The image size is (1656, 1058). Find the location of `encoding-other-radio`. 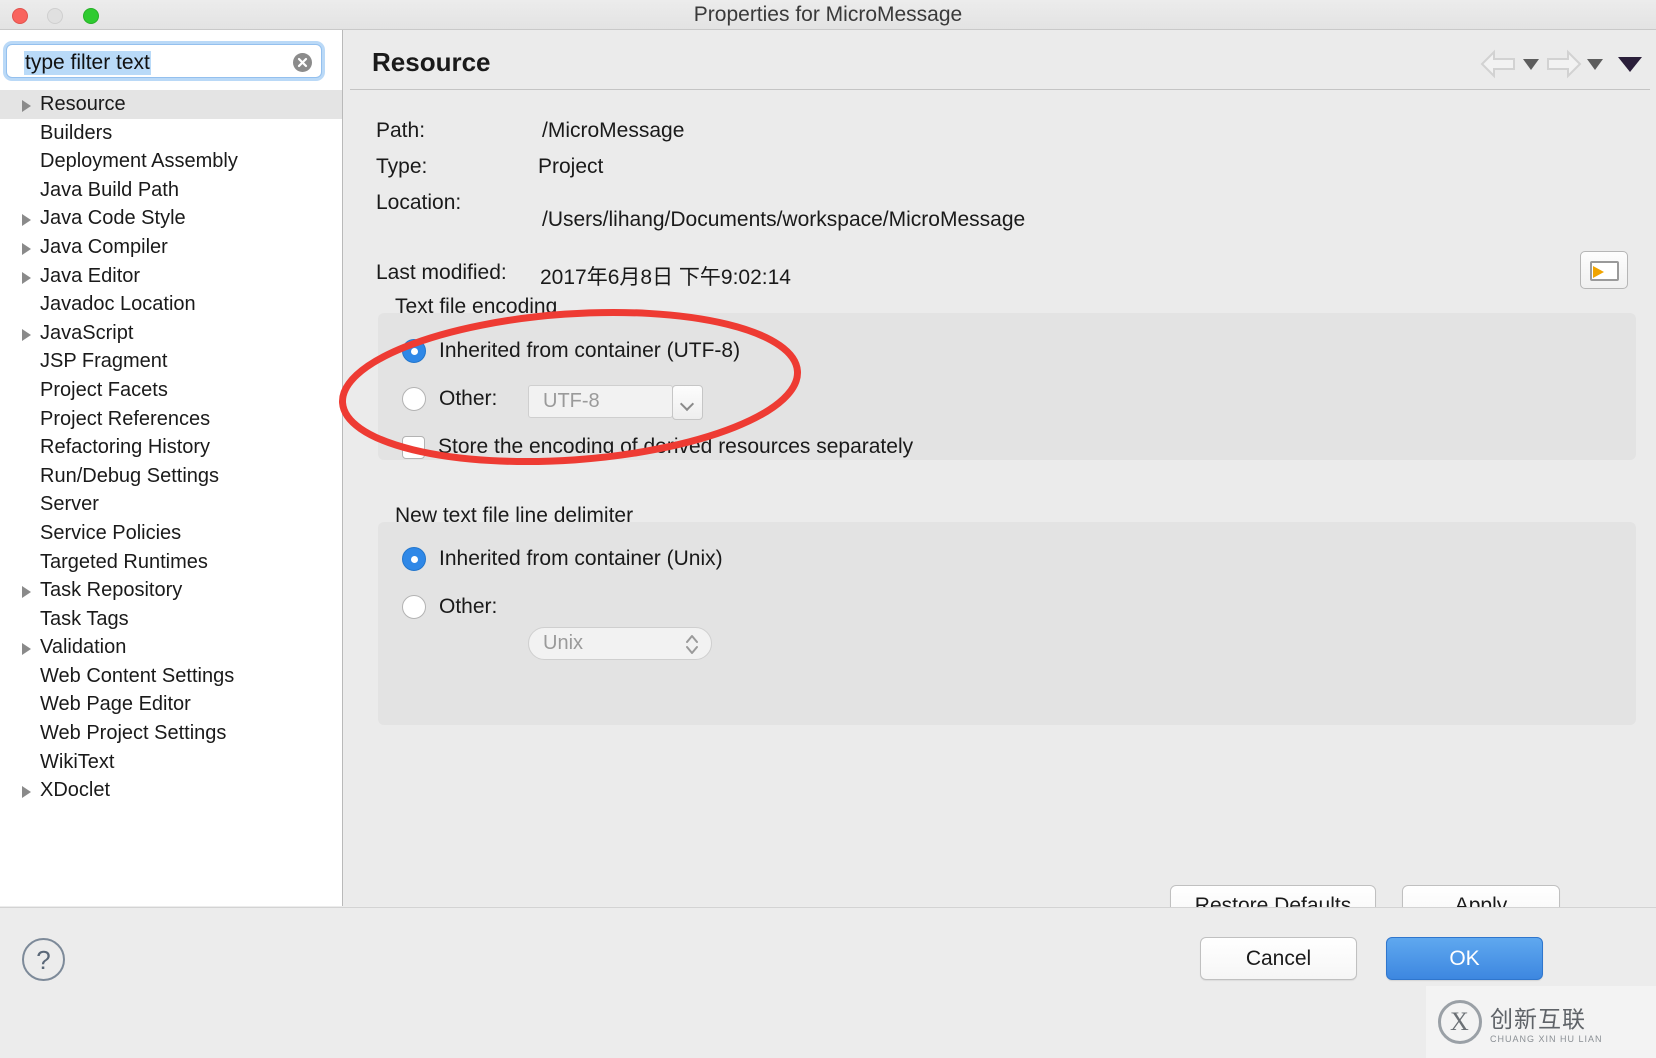

encoding-other-radio is located at coordinates (414, 399).